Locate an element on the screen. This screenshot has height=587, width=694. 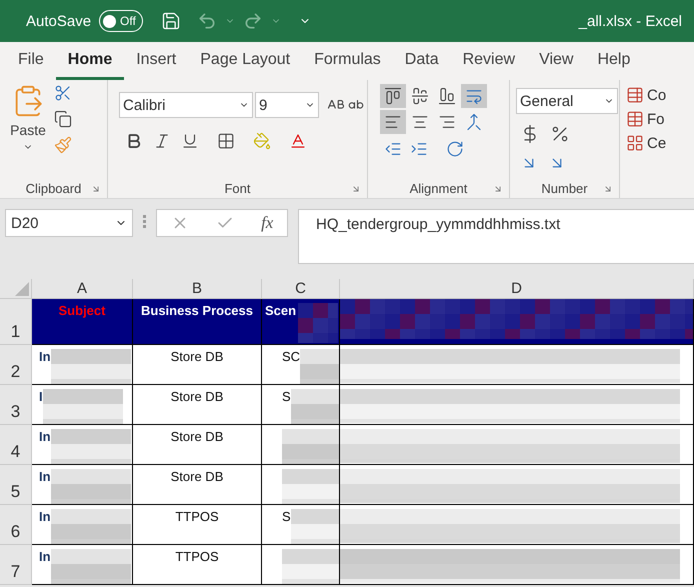
decrease-indent-icon is located at coordinates (393, 149).